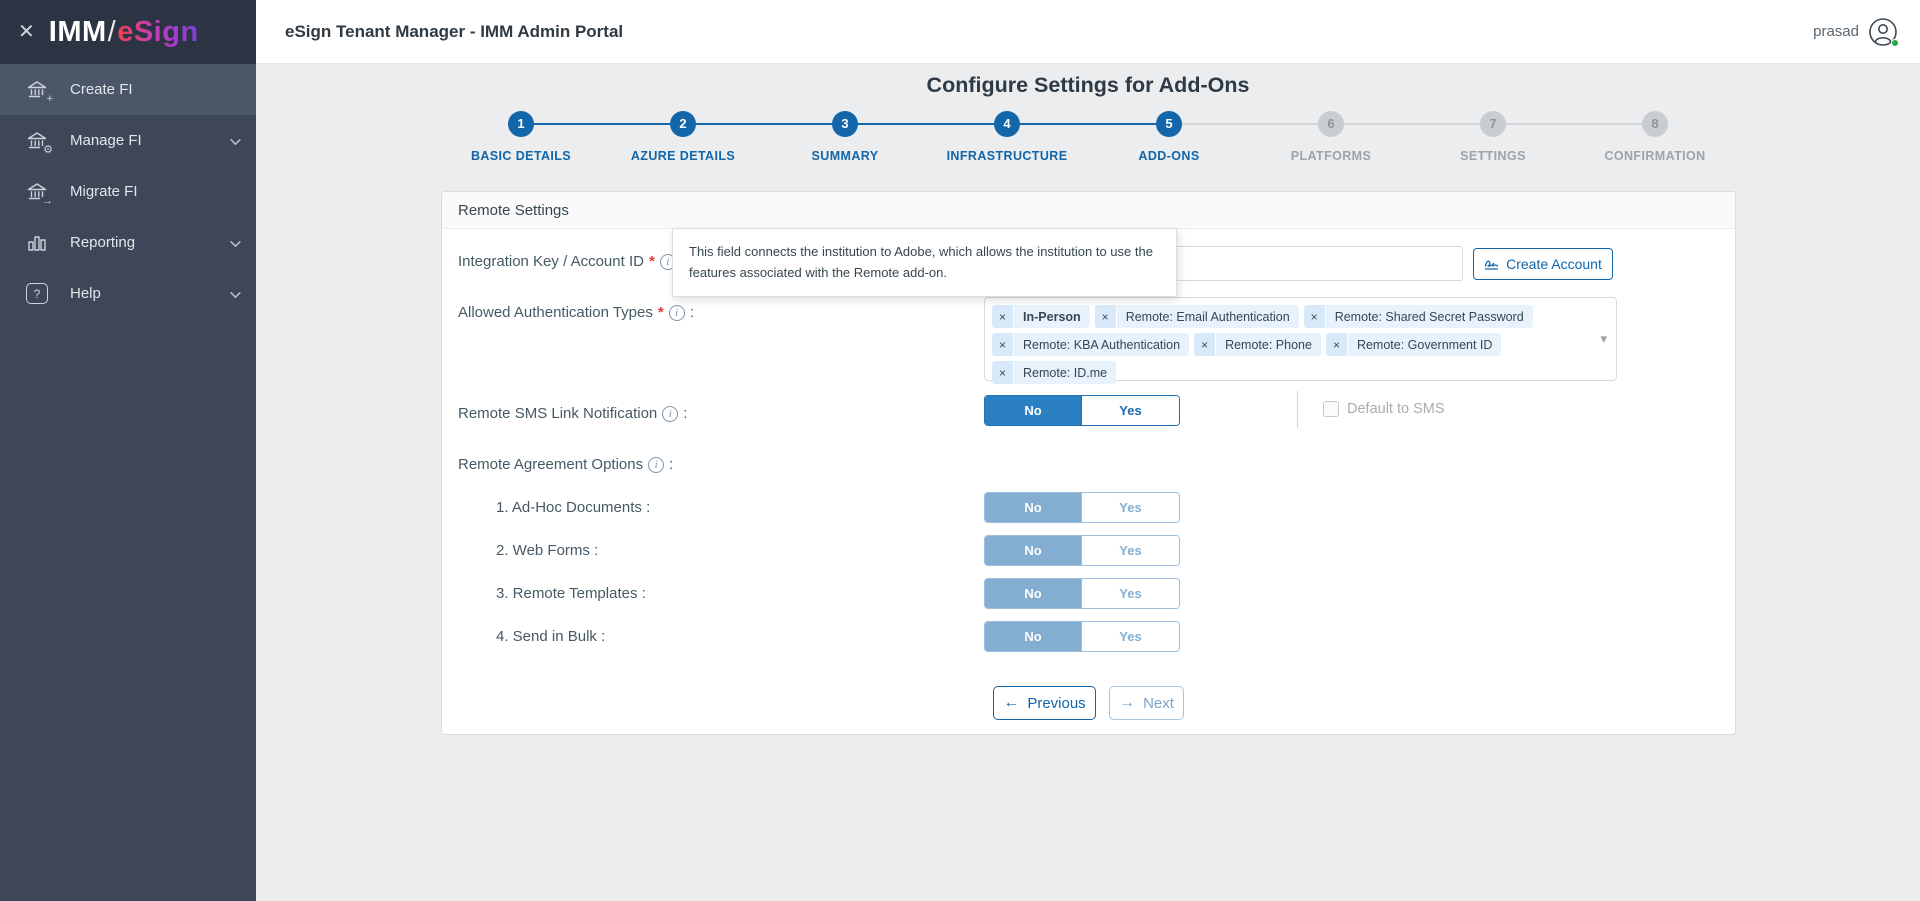 The height and width of the screenshot is (901, 1920). What do you see at coordinates (973, 137) in the screenshot?
I see `step-infrastructure: 4 INFRASTRUCTURE` at bounding box center [973, 137].